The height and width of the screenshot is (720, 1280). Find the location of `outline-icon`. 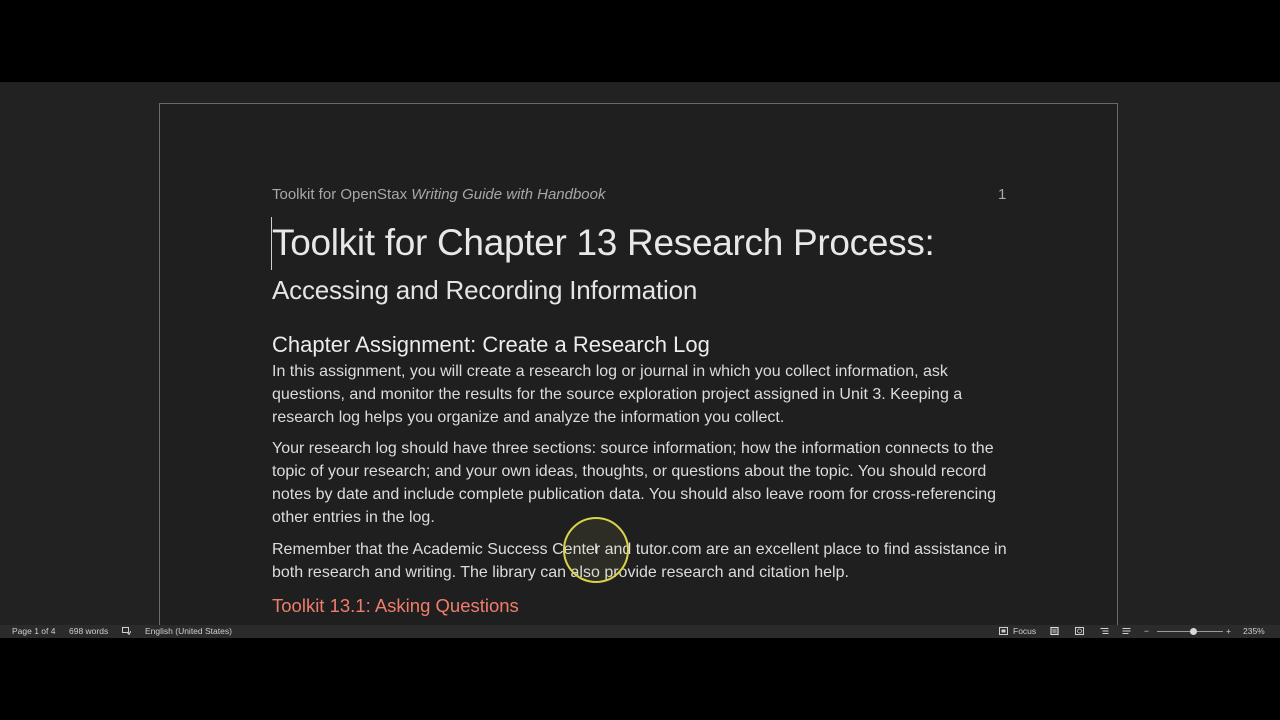

outline-icon is located at coordinates (1104, 631).